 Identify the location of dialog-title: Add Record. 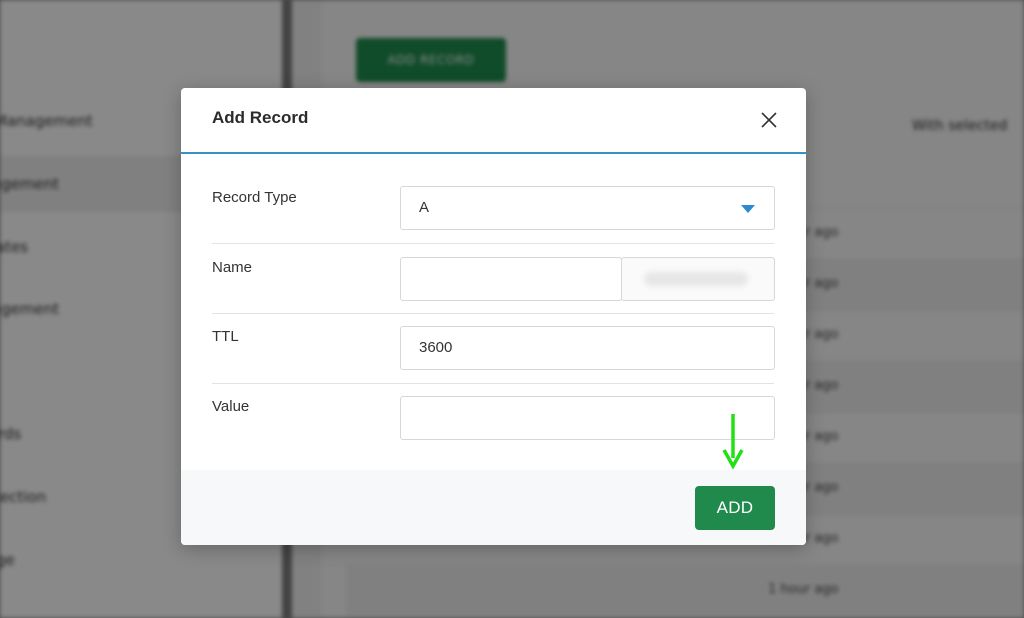
(260, 117).